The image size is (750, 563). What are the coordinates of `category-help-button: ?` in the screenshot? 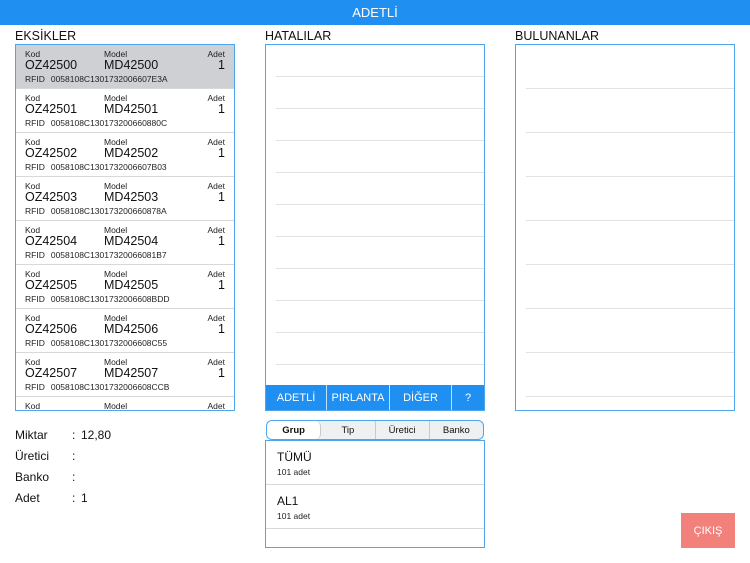 It's located at (468, 397).